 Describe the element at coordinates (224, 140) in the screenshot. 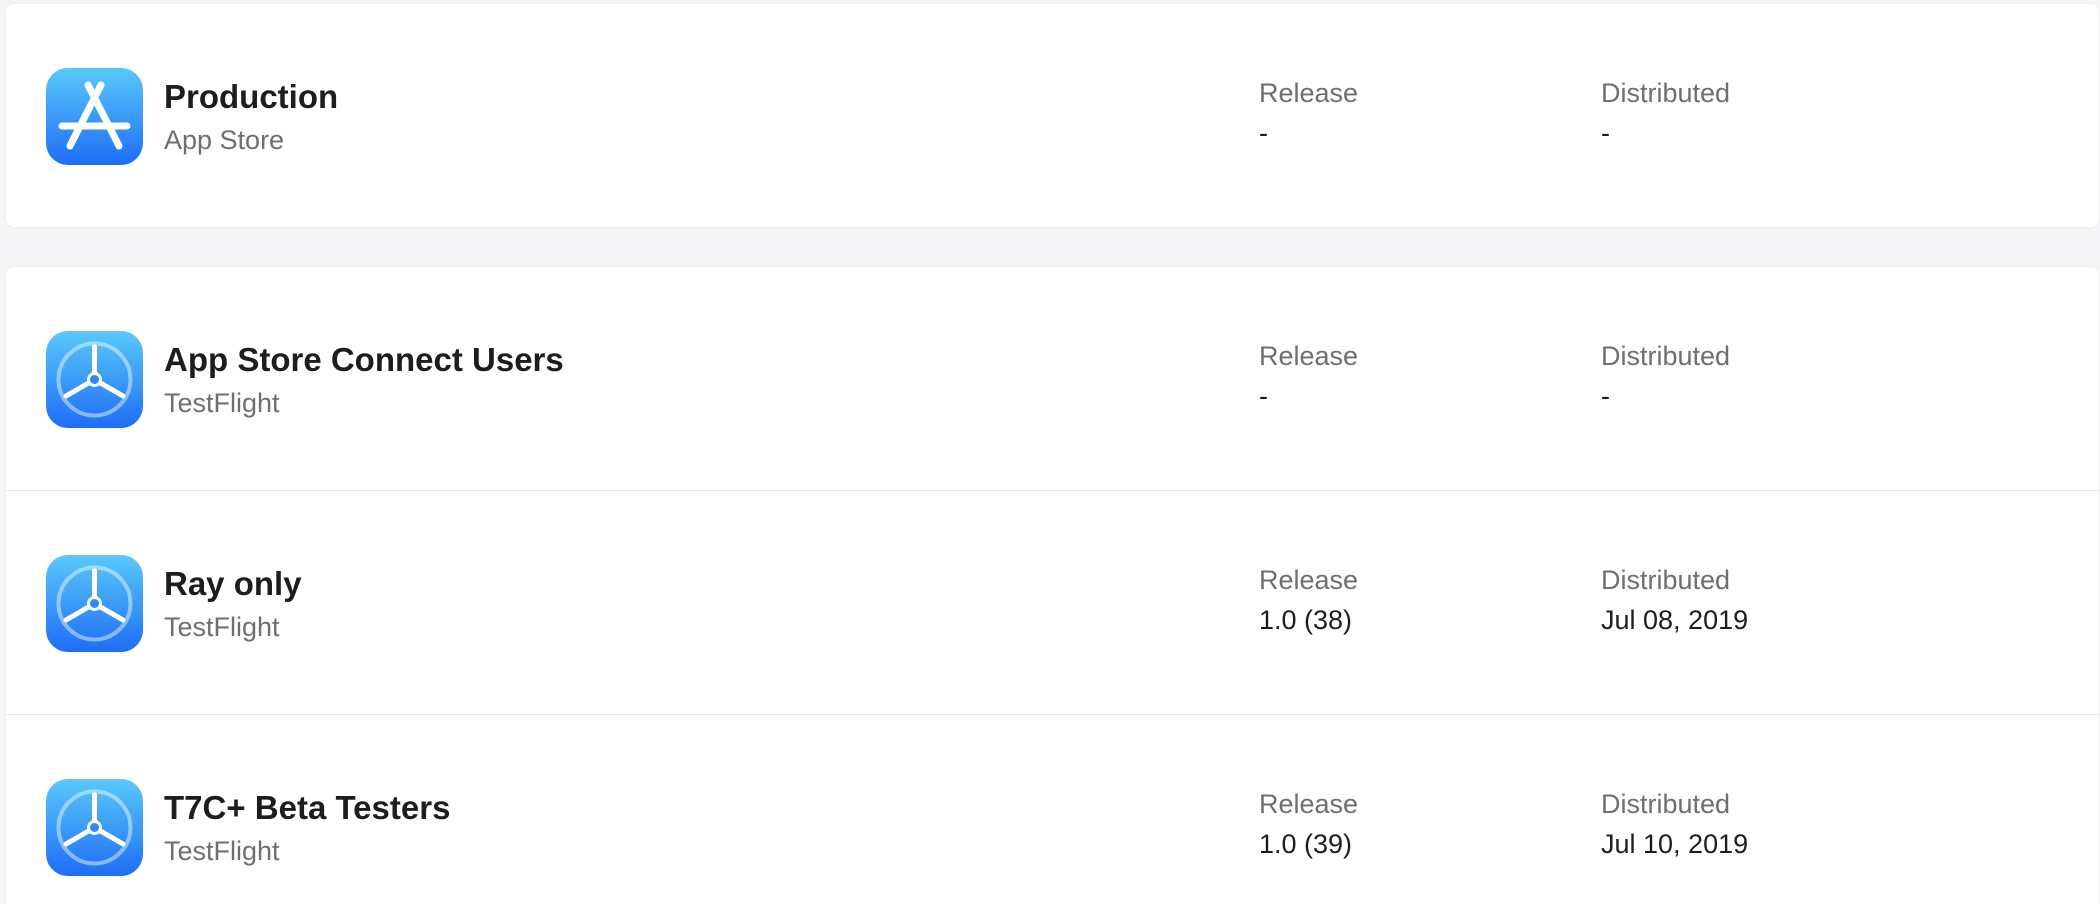

I see `group-subtitle: App Store` at that location.